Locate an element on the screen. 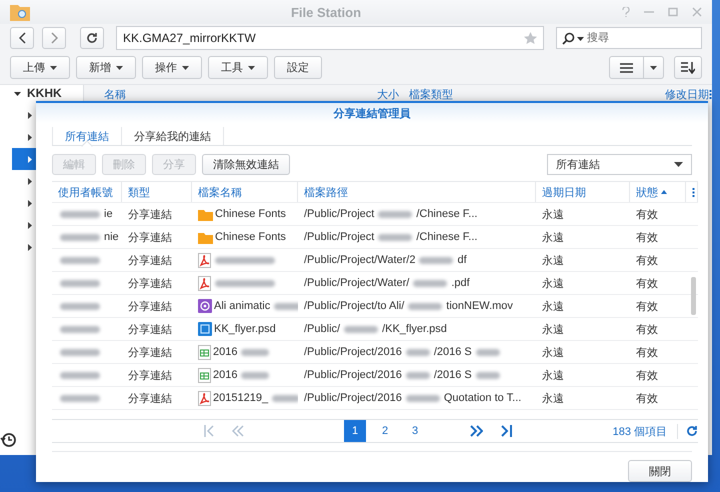 This screenshot has height=492, width=720. tree-root-label: KKHK is located at coordinates (44, 93).